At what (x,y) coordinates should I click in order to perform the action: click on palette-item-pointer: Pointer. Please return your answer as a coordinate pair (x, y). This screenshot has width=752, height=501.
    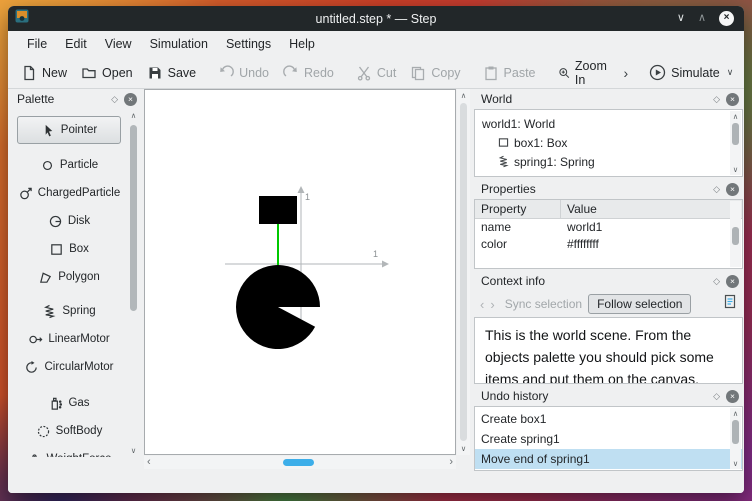
    Looking at the image, I should click on (69, 130).